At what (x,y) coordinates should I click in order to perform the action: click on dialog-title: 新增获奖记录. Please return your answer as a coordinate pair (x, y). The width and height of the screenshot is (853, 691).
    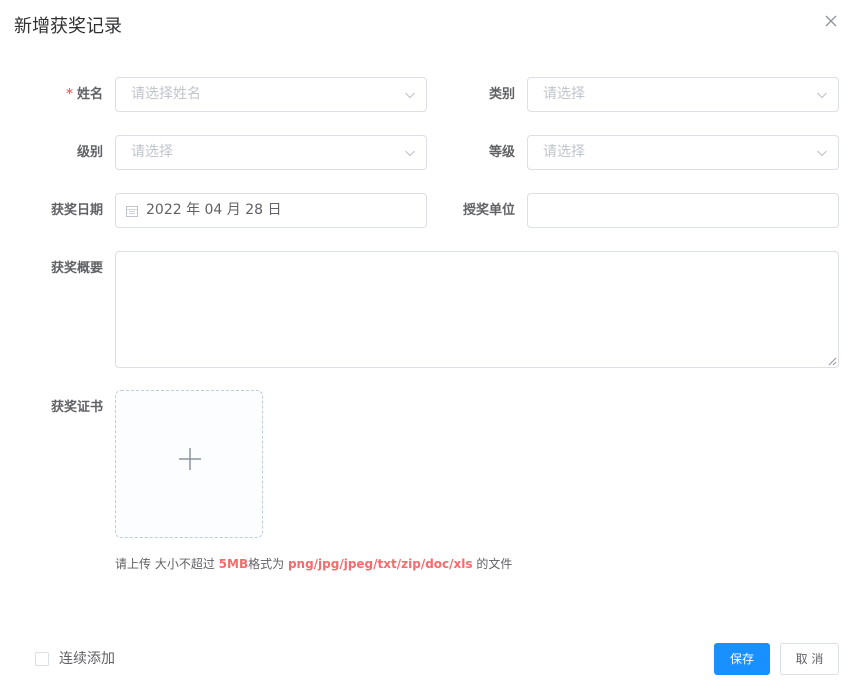
    Looking at the image, I should click on (68, 26).